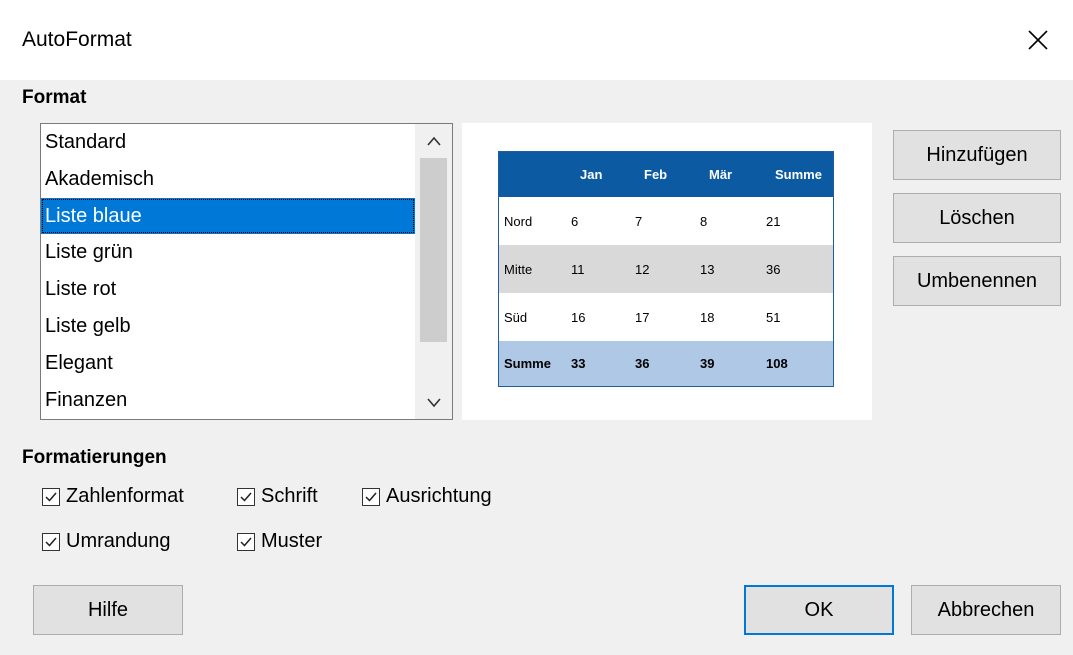 The image size is (1073, 655). I want to click on formatting-section-label: Formatierungen, so click(94, 457).